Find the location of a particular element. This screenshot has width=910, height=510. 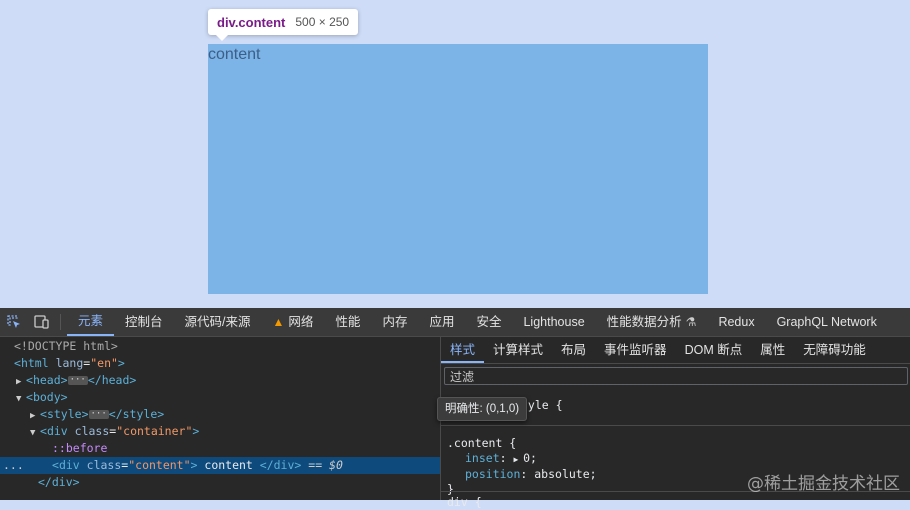

tab-sources: 源代码/来源 is located at coordinates (218, 322).